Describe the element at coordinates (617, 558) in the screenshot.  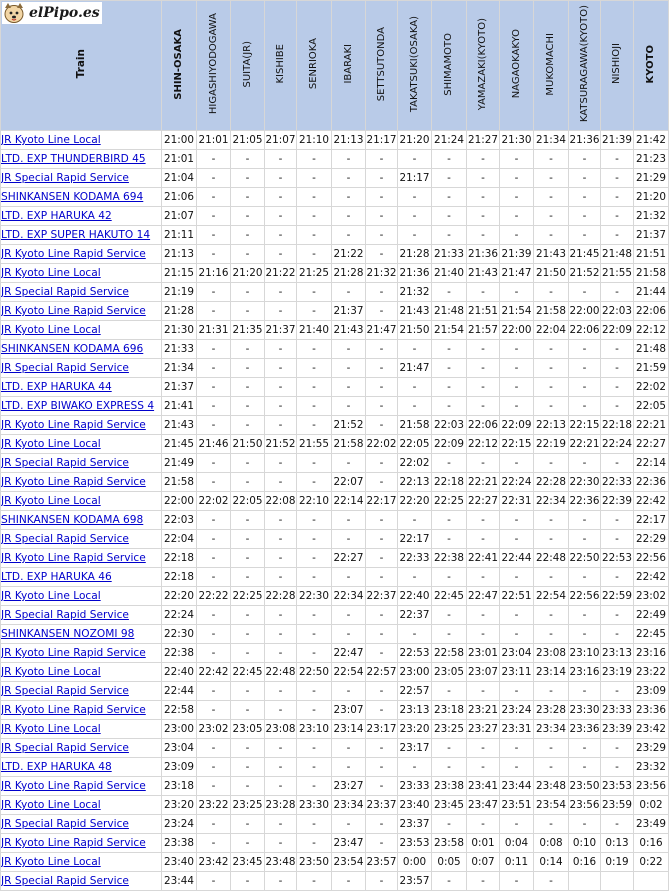
I see `time-cell: 22:53` at that location.